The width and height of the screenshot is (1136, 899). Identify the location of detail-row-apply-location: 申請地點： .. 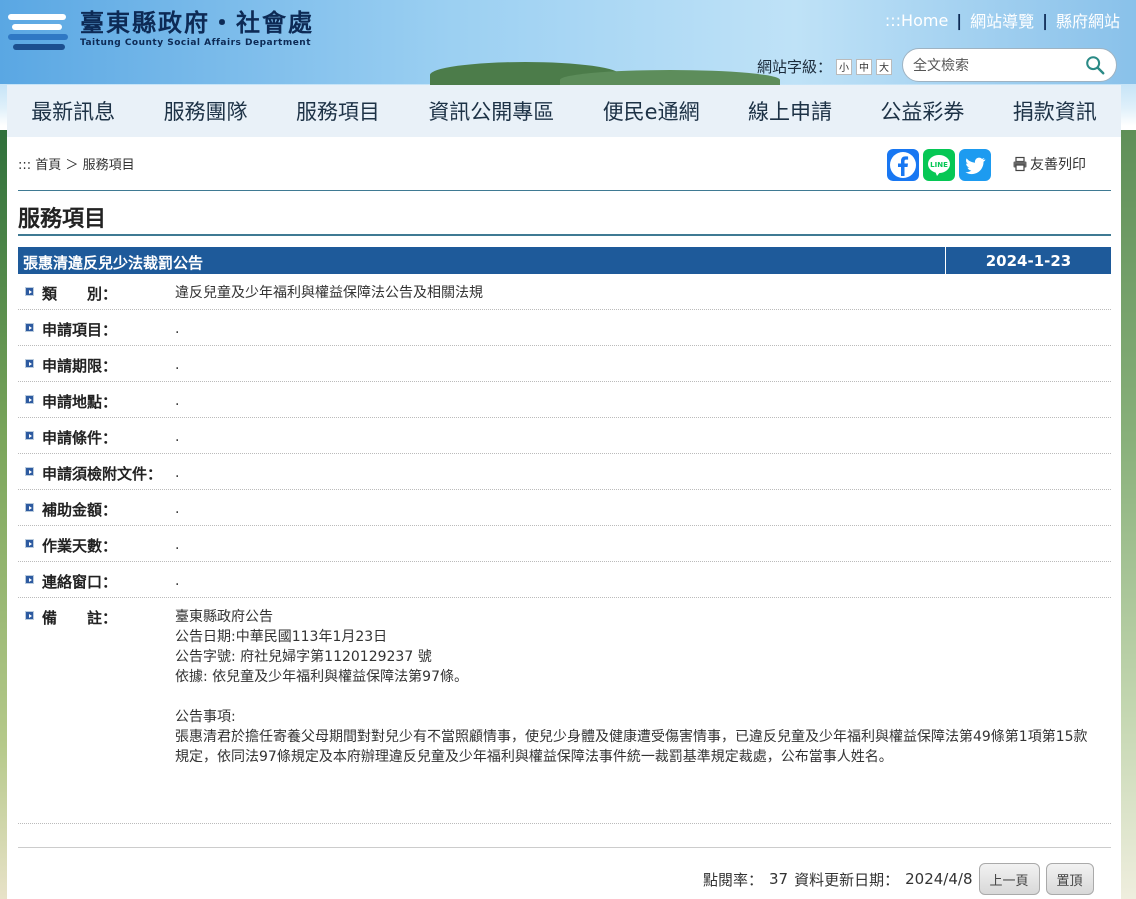
(564, 400).